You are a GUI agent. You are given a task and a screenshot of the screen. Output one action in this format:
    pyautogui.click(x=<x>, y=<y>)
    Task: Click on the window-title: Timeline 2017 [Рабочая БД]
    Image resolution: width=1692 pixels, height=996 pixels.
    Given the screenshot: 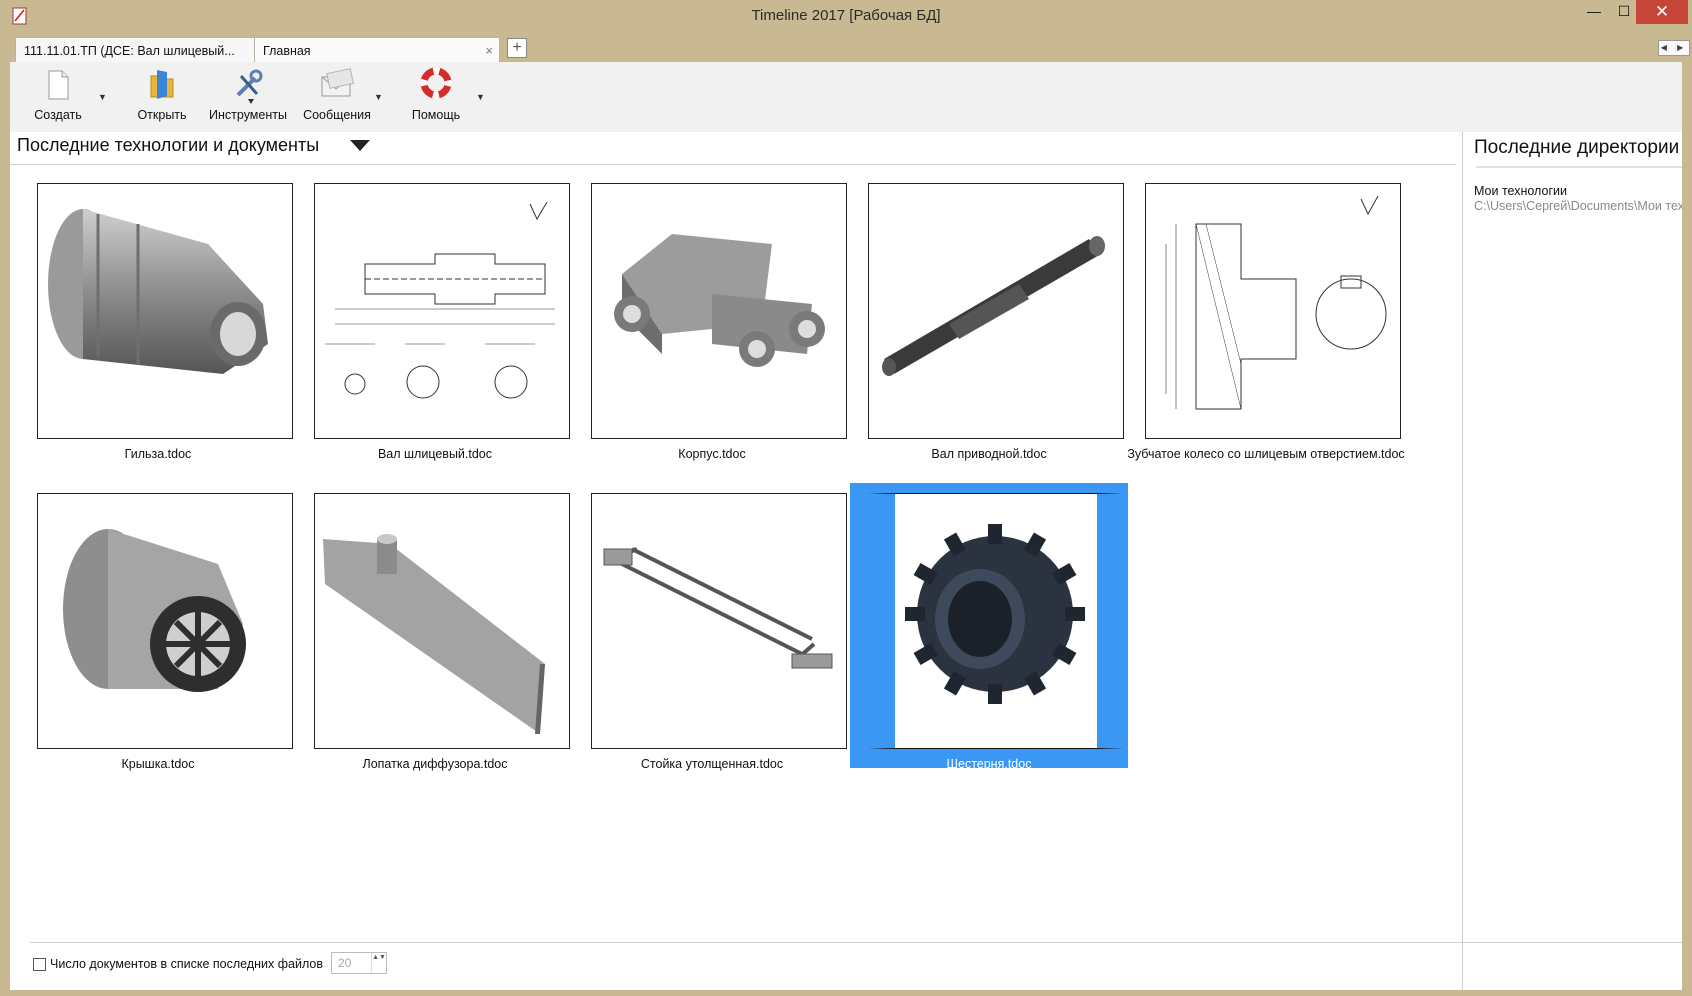 What is the action you would take?
    pyautogui.click(x=846, y=15)
    